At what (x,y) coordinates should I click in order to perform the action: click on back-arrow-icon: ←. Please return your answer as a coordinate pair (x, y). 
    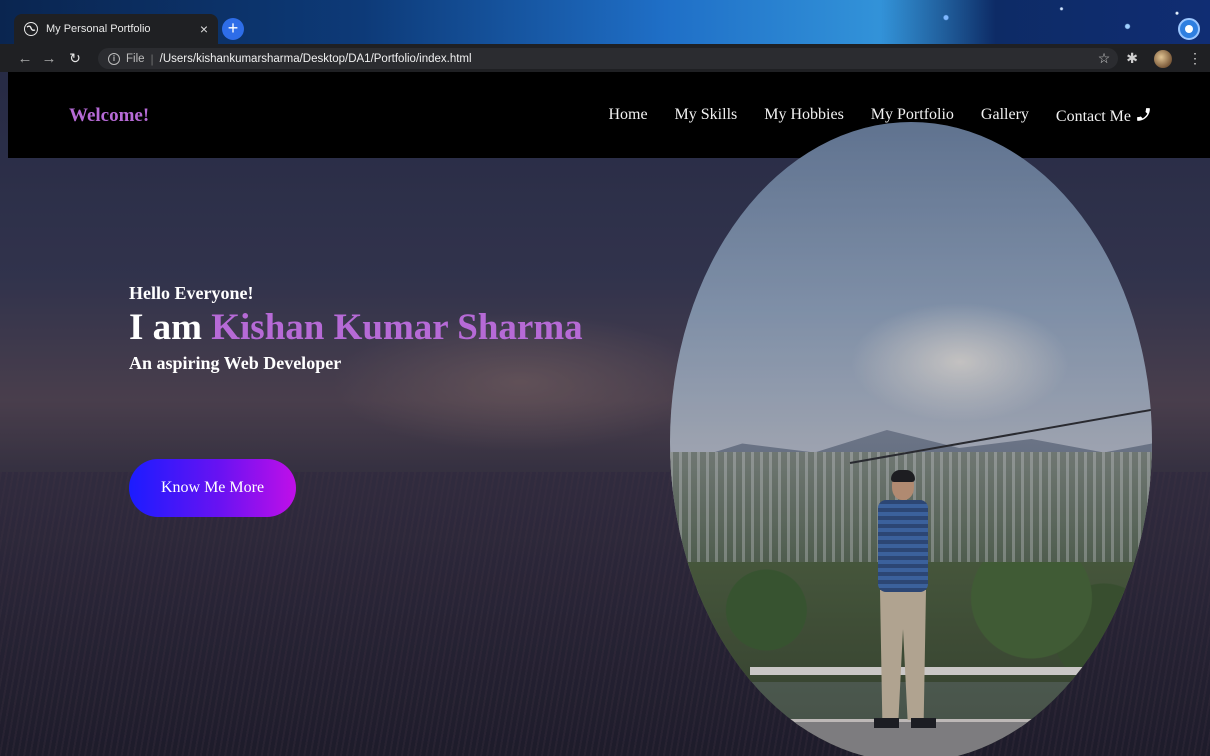
    Looking at the image, I should click on (25, 58).